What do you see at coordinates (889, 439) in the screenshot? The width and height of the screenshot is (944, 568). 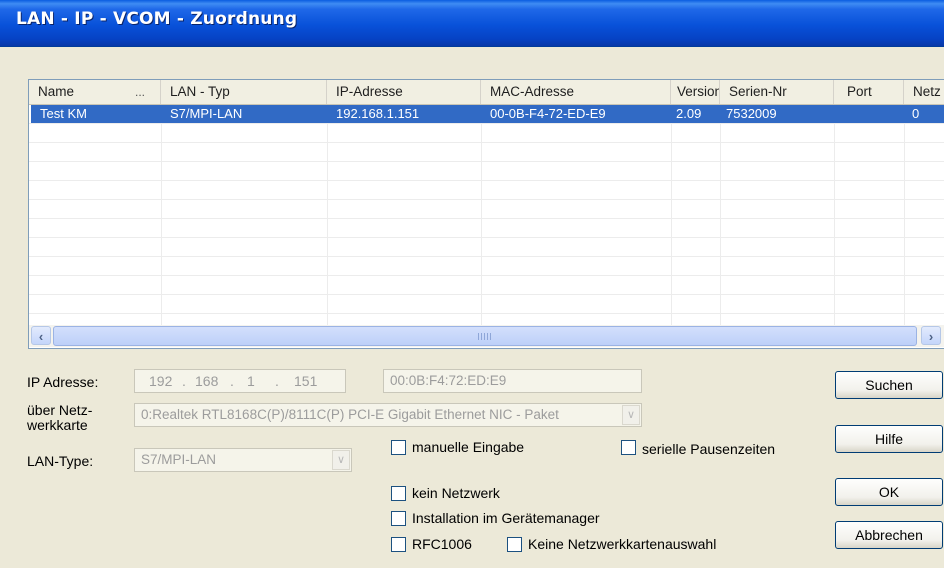 I see `help-button: Hilfe` at bounding box center [889, 439].